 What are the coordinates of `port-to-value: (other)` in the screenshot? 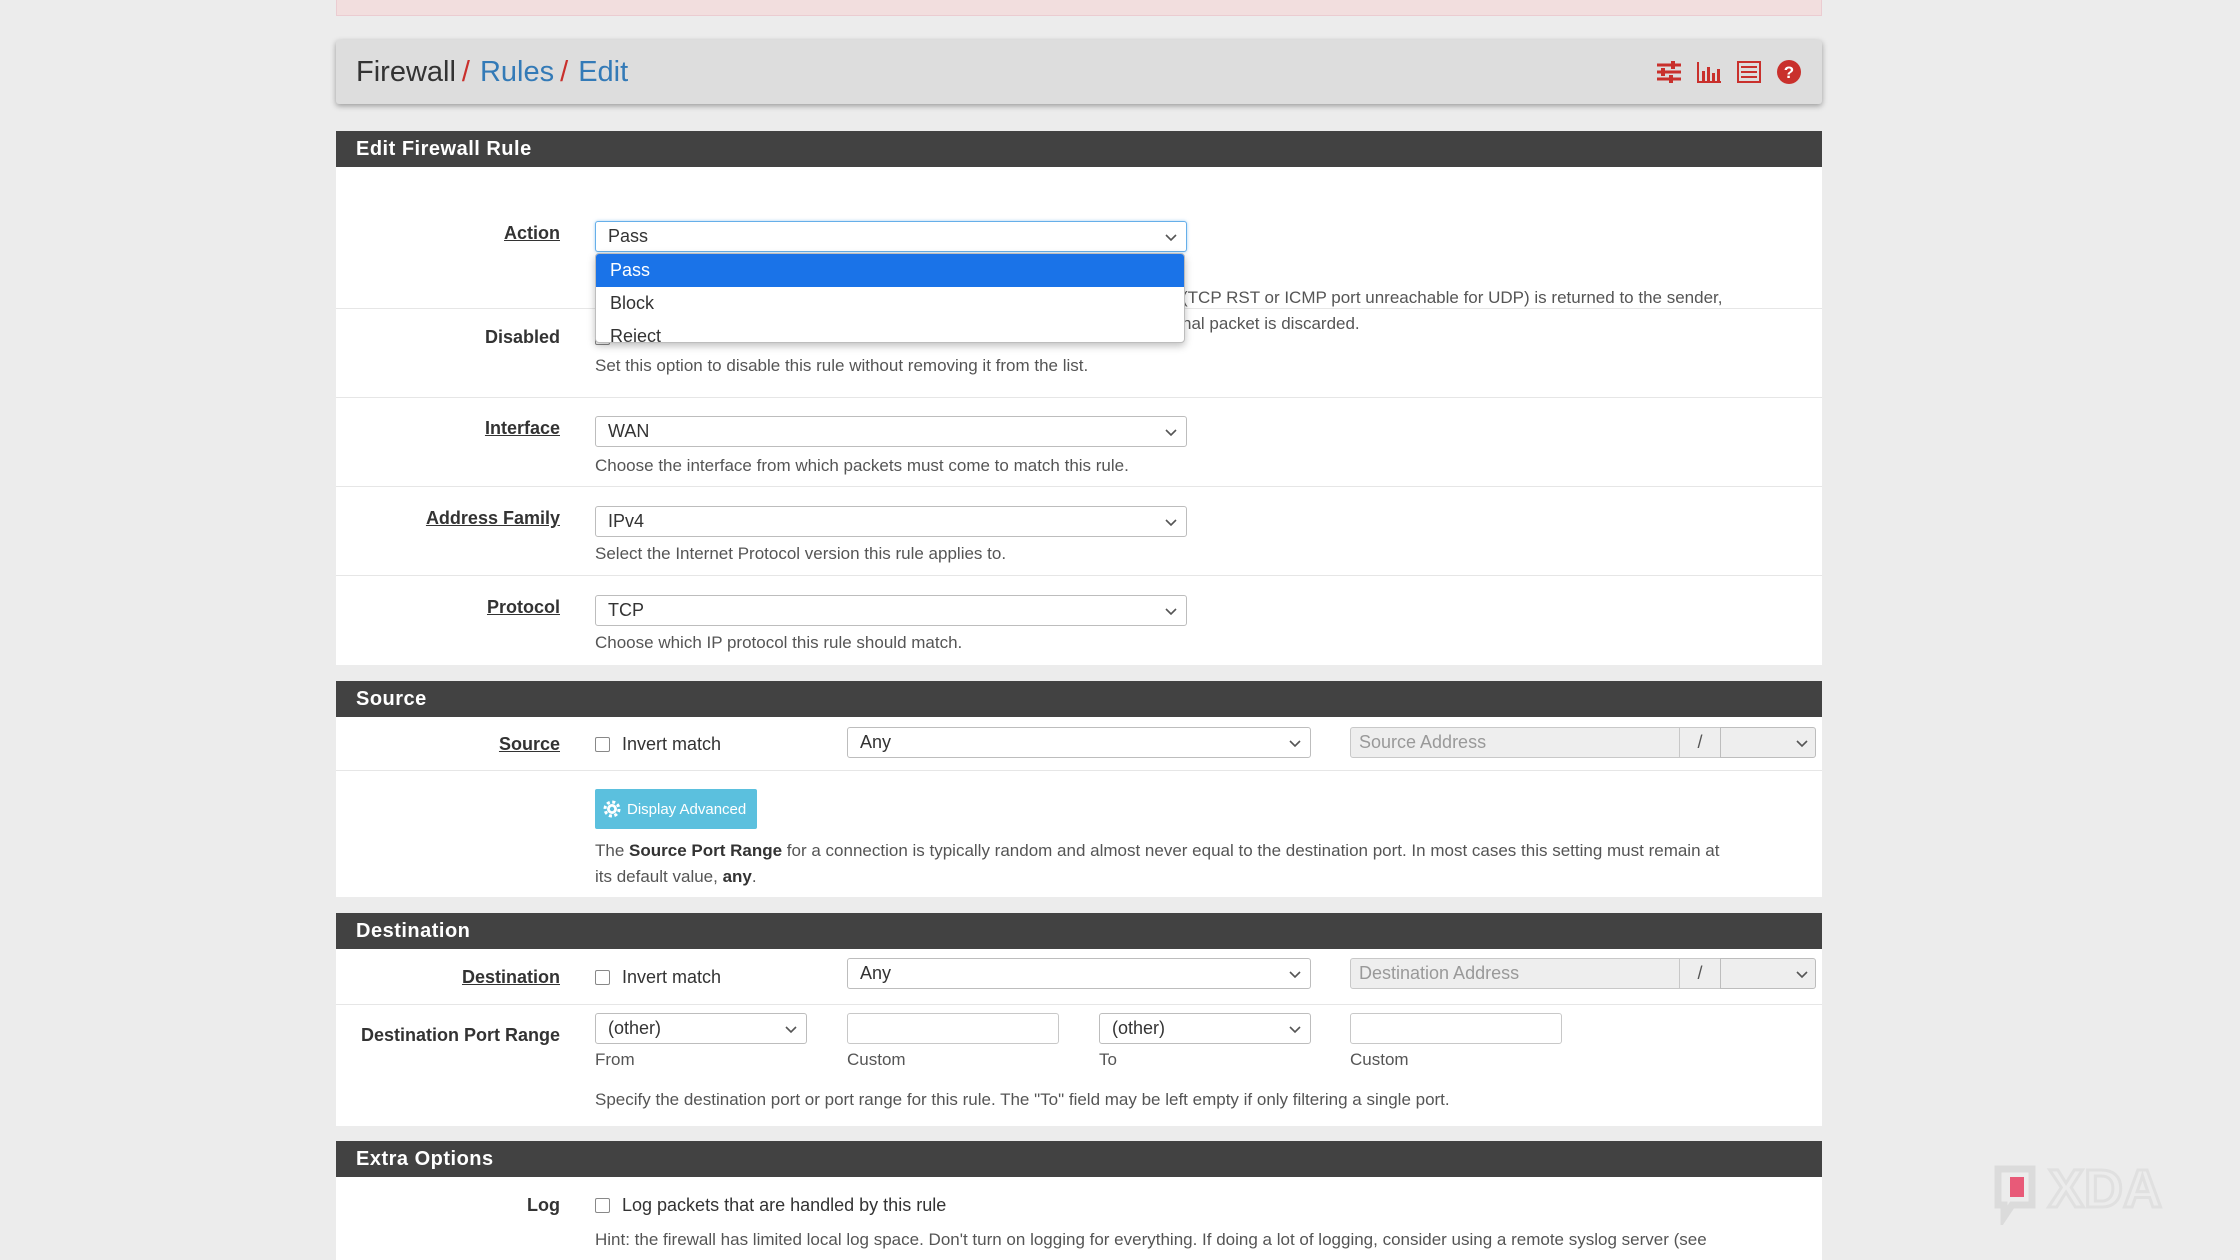 It's located at (1139, 1028).